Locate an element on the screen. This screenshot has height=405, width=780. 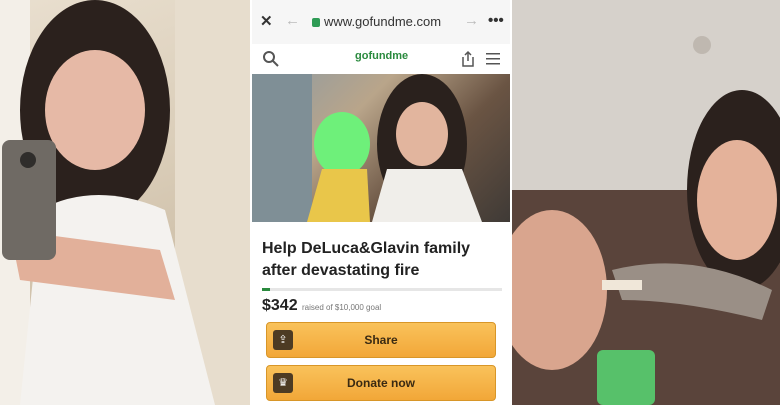
hamburger-menu-icon is located at coordinates (494, 59).